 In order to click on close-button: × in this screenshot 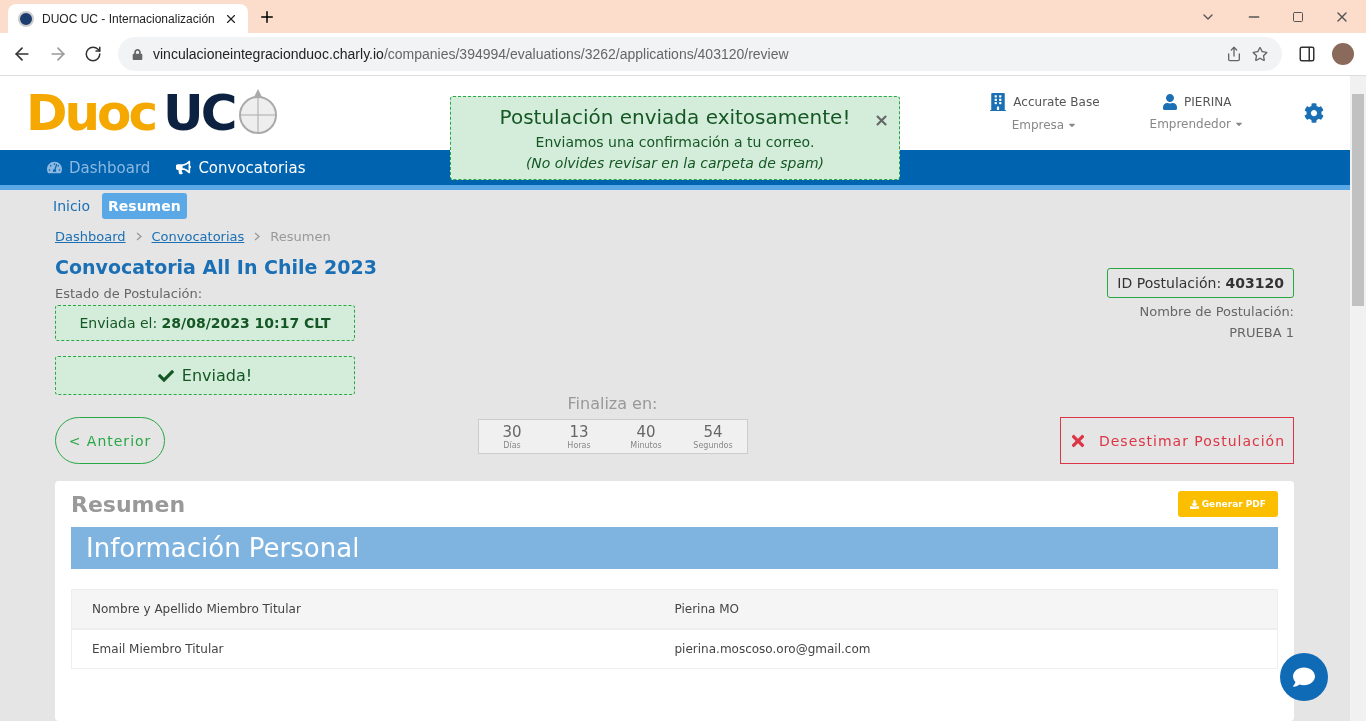, I will do `click(881, 119)`.